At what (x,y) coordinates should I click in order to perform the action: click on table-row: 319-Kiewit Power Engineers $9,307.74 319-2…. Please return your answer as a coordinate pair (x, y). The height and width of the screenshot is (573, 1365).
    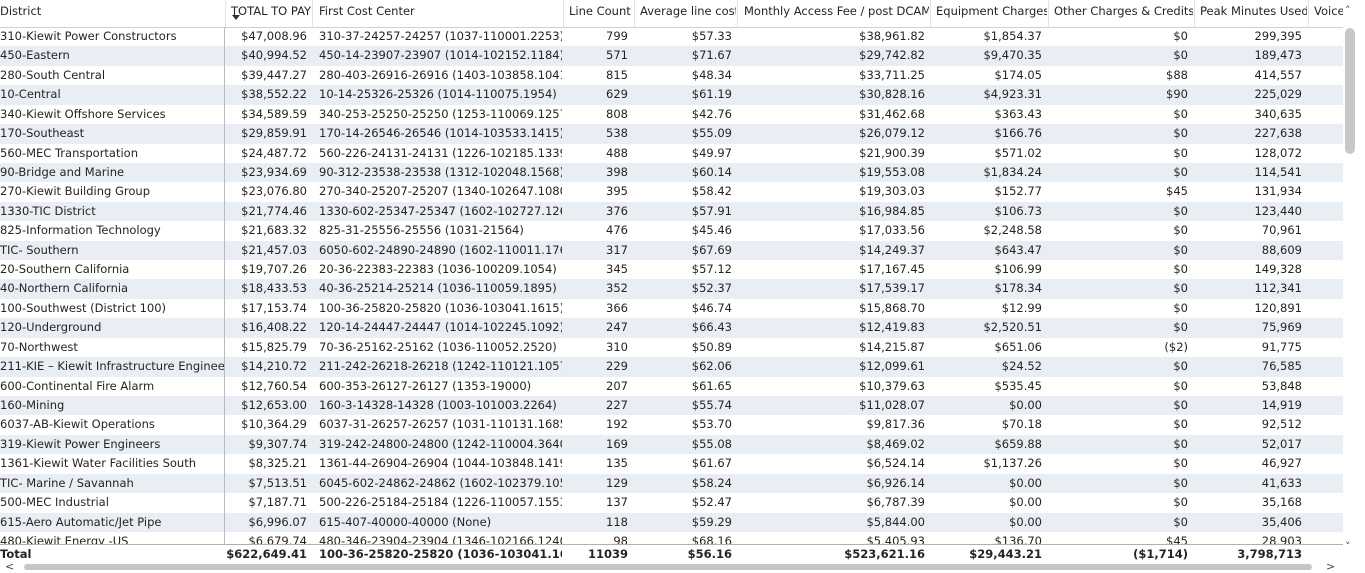
    Looking at the image, I should click on (671, 444).